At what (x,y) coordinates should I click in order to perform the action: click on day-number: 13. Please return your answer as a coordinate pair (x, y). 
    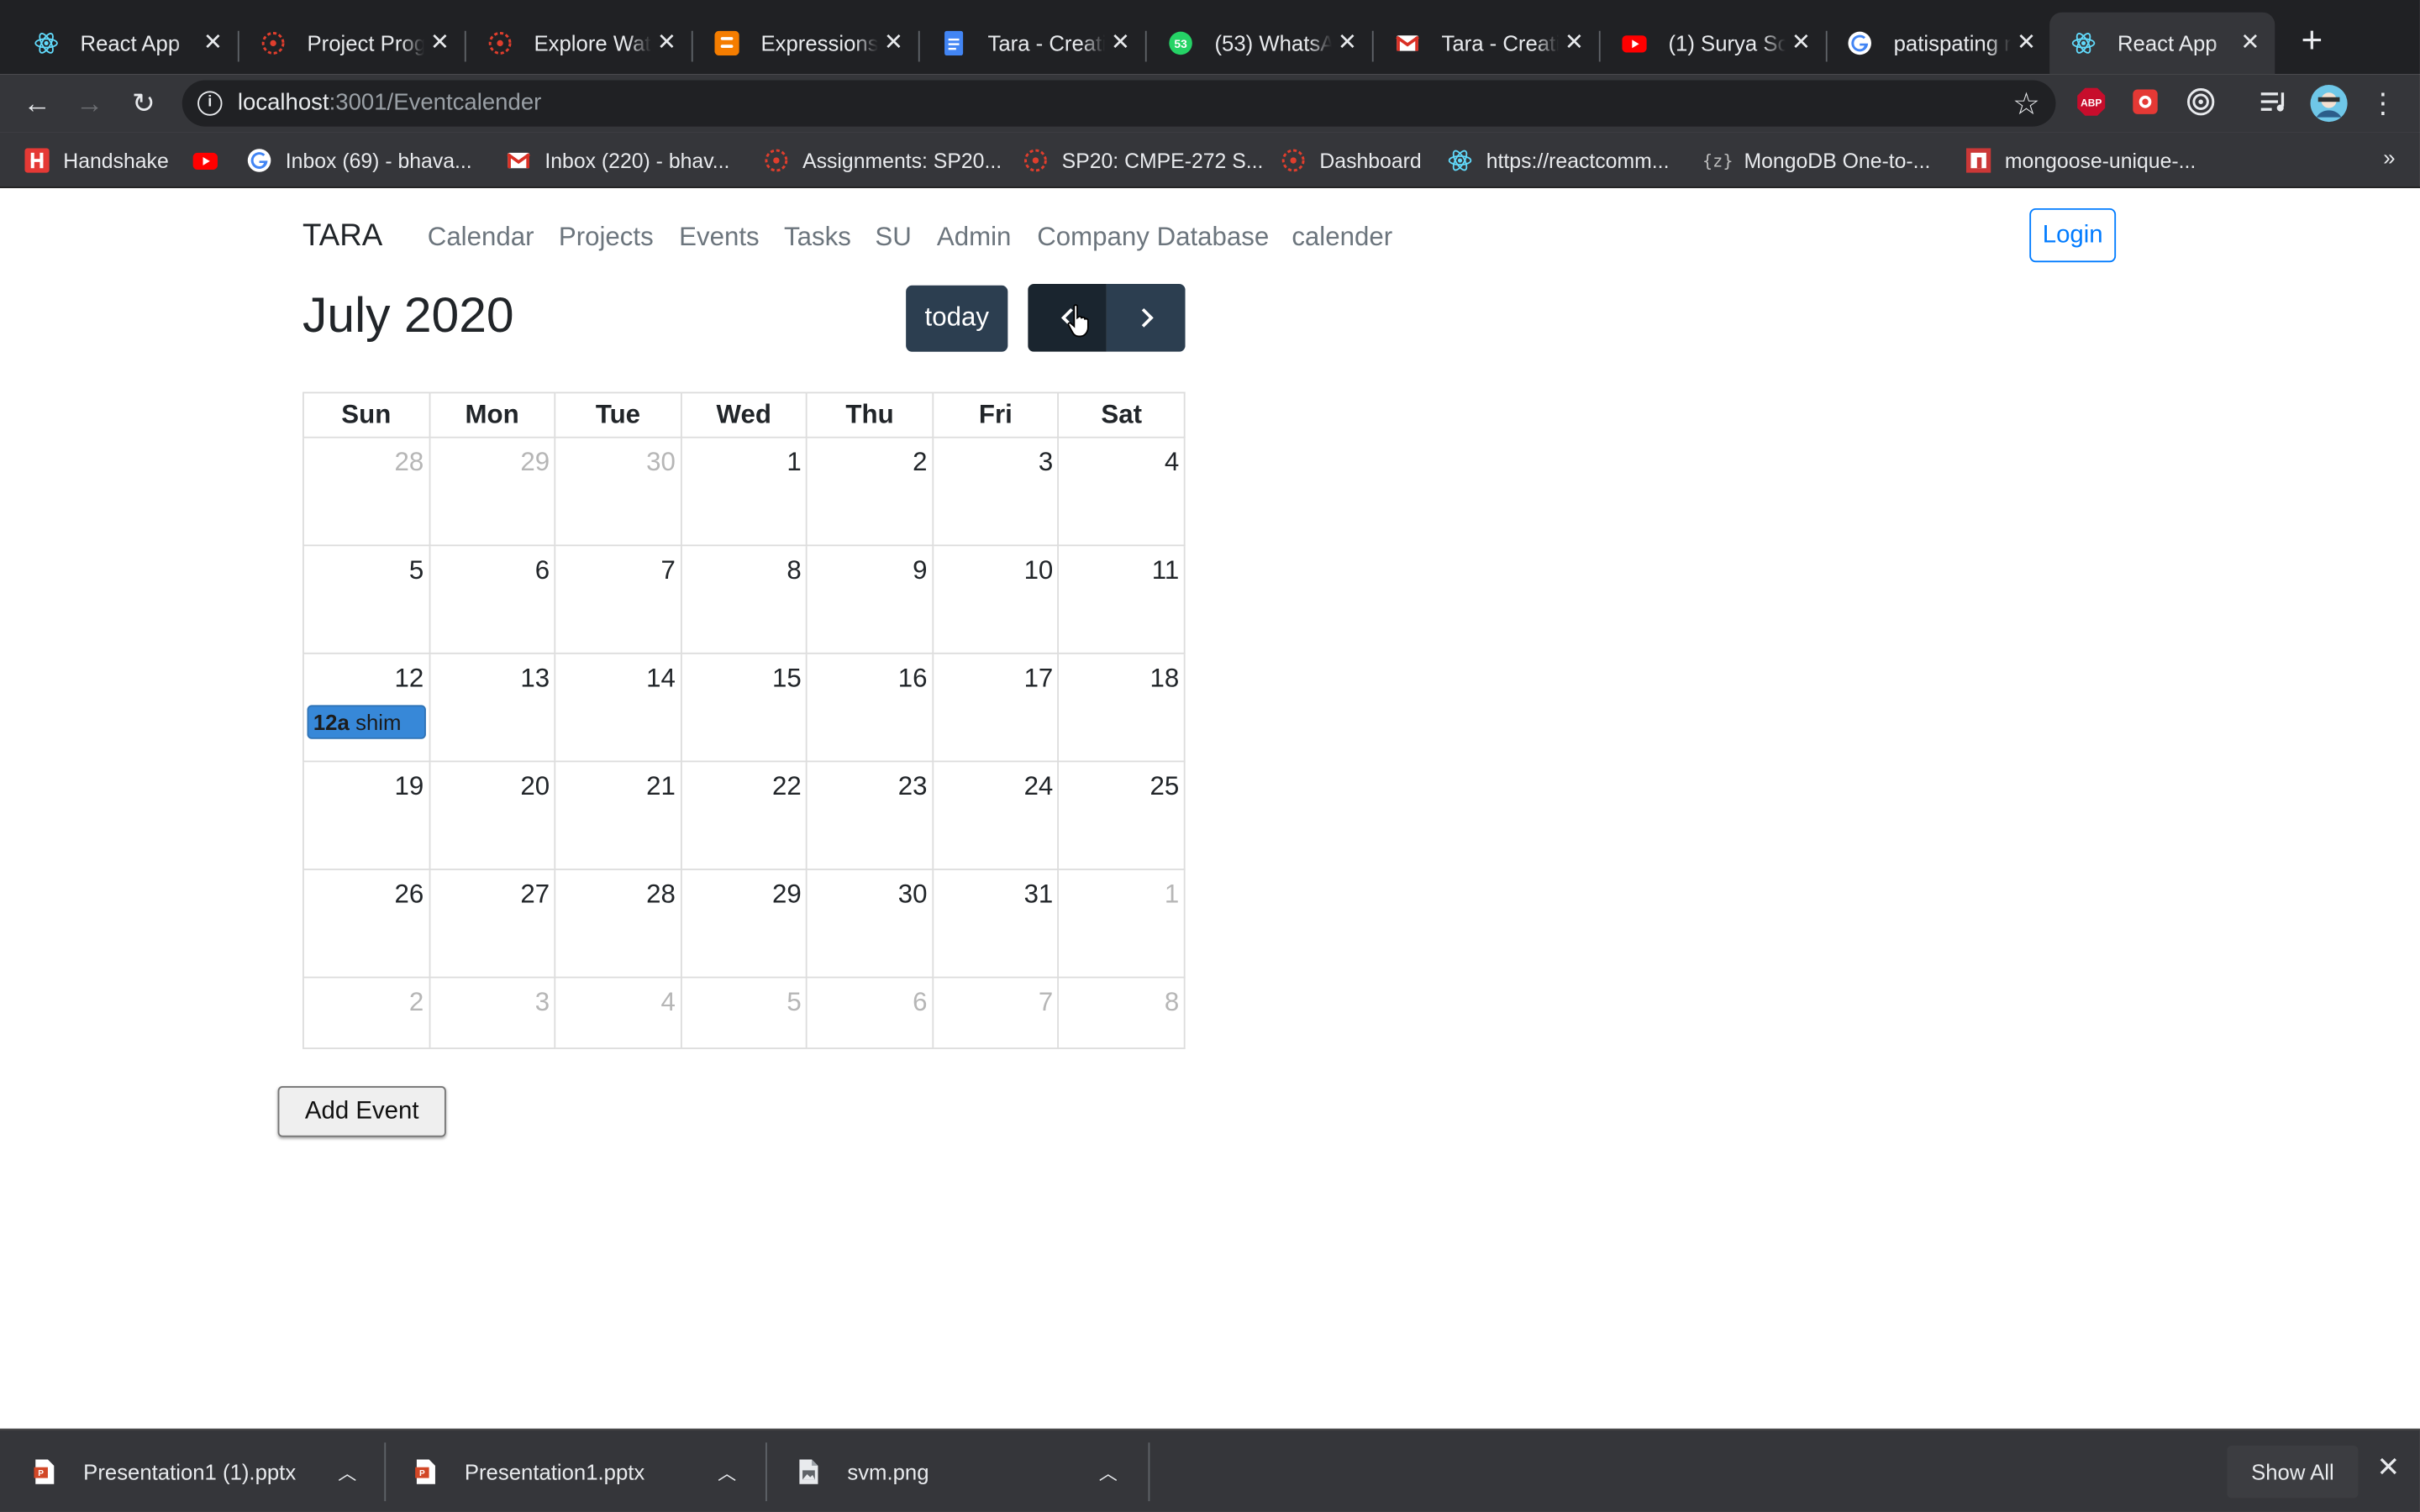
    Looking at the image, I should click on (493, 674).